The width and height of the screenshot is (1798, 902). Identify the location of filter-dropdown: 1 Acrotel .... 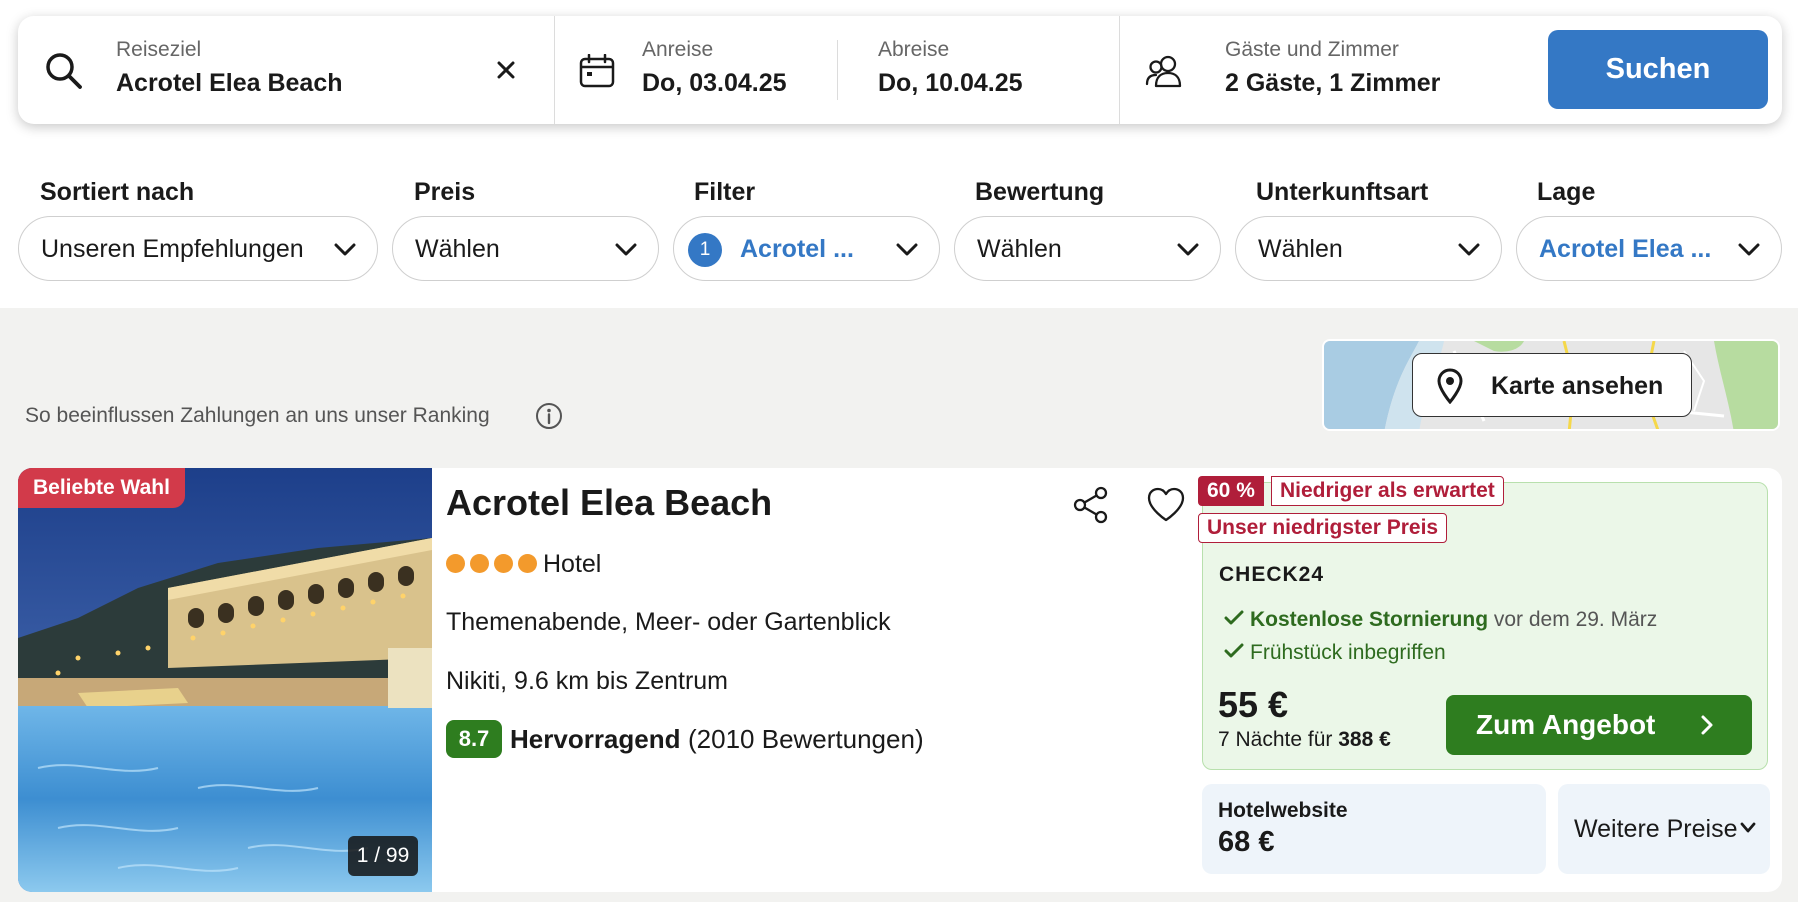
(806, 248).